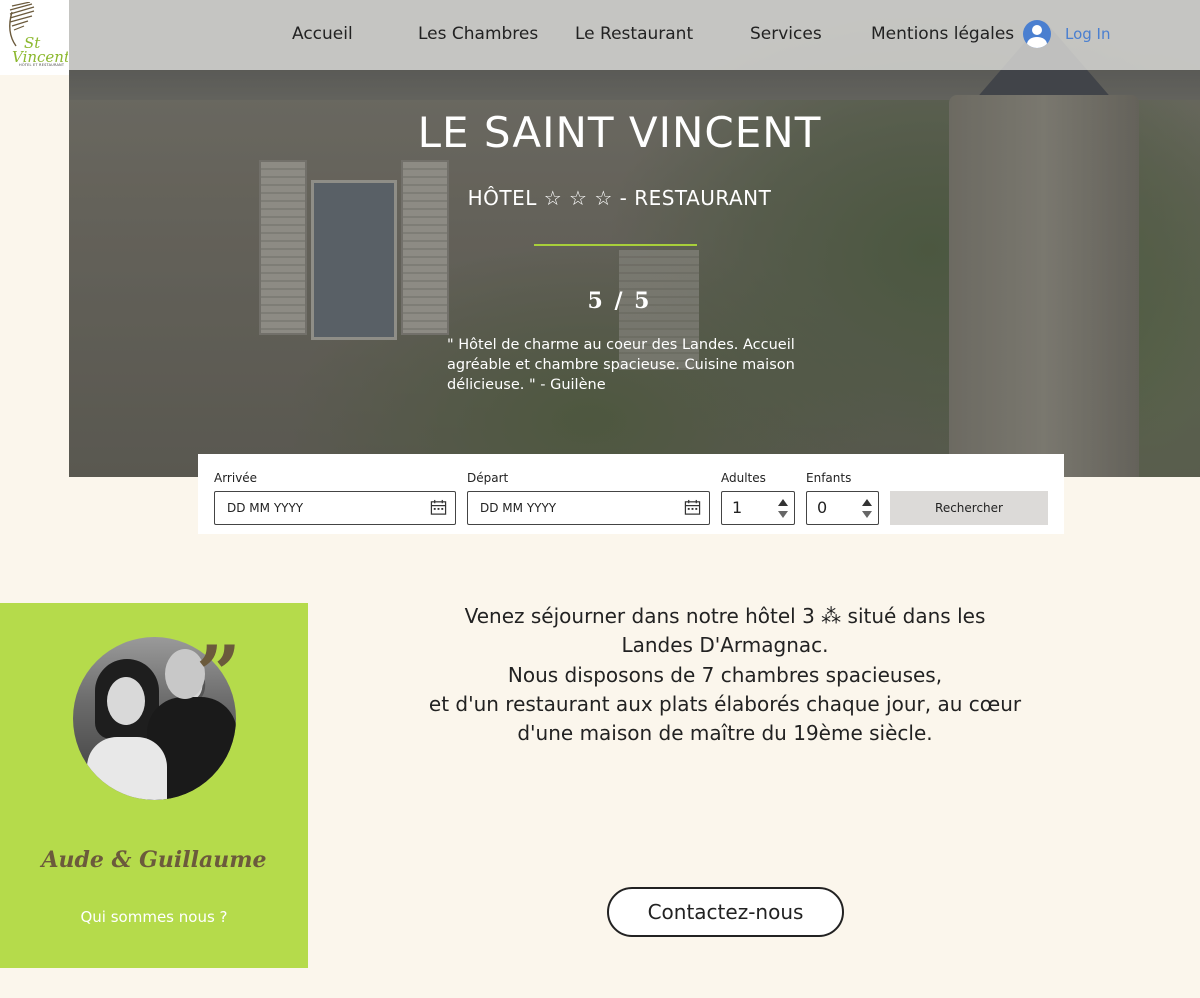 This screenshot has width=1200, height=998. Describe the element at coordinates (154, 917) in the screenshot. I see `about-us-link: Qui sommes nous ?` at that location.